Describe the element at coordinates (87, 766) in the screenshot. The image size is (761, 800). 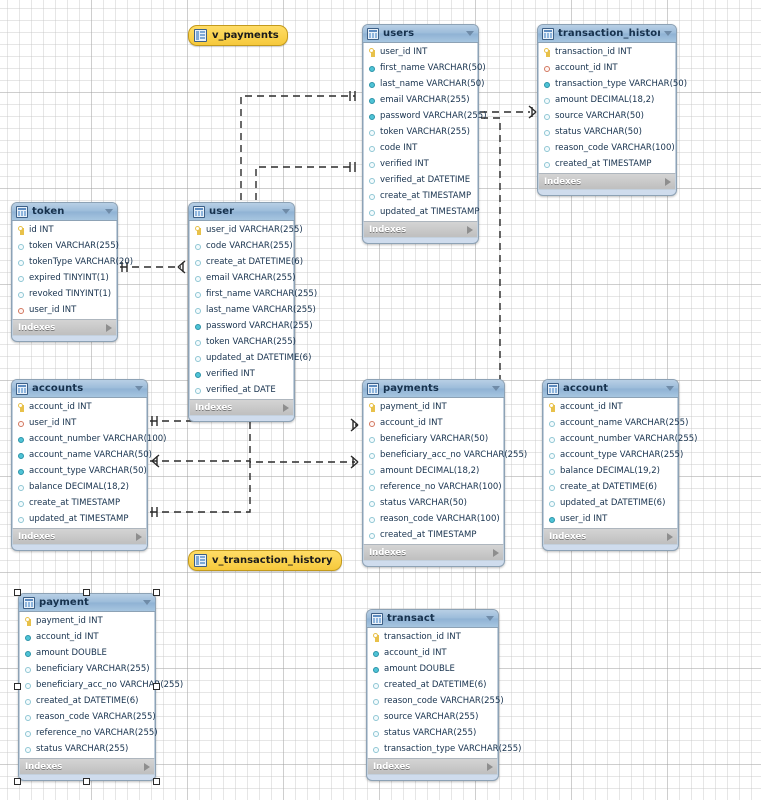
I see `indexes-section-payment: Indexes` at that location.